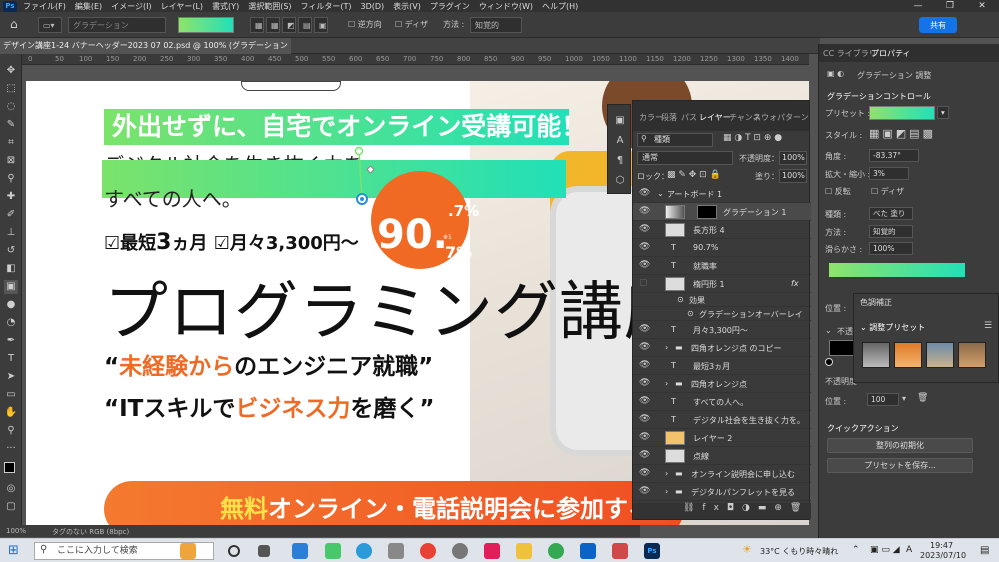 The width and height of the screenshot is (999, 562). I want to click on clock-date: 2023/07/10, so click(943, 555).